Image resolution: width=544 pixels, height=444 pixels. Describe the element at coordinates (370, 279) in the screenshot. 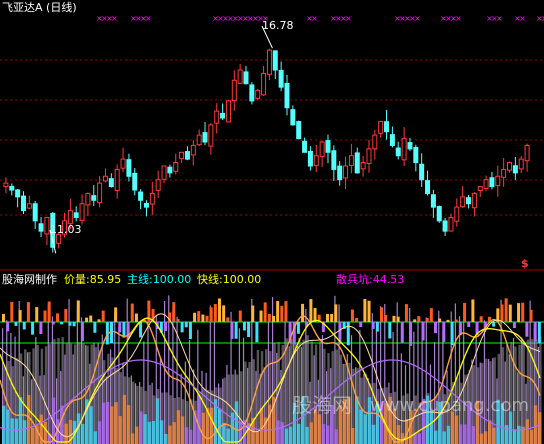

I see `retail-pit-label: 散兵坑:44.53` at that location.